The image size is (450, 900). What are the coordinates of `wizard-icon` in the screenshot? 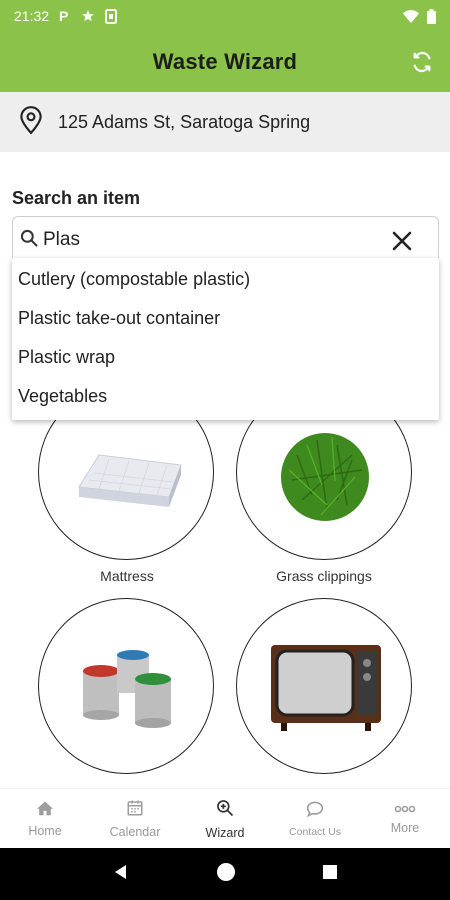 It's located at (225, 809).